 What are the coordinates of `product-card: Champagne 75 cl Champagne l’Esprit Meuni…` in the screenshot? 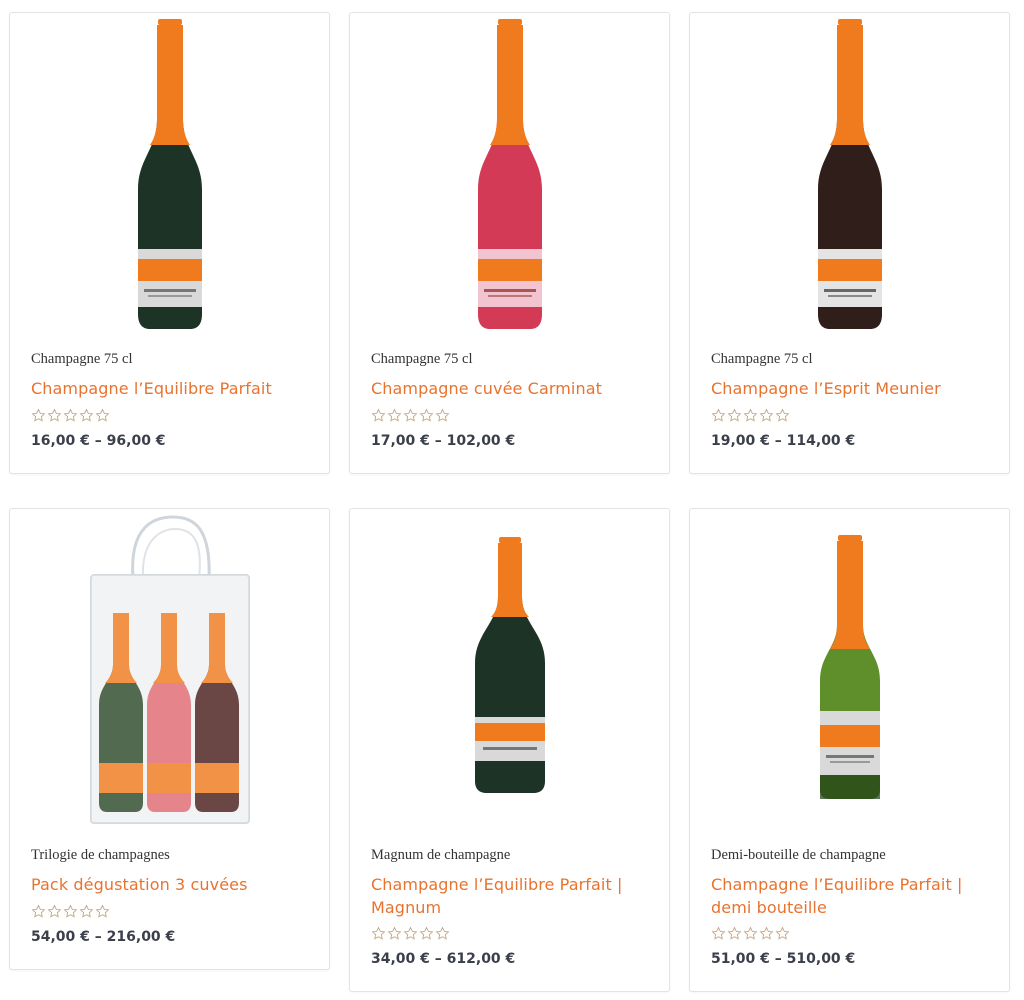 It's located at (849, 243).